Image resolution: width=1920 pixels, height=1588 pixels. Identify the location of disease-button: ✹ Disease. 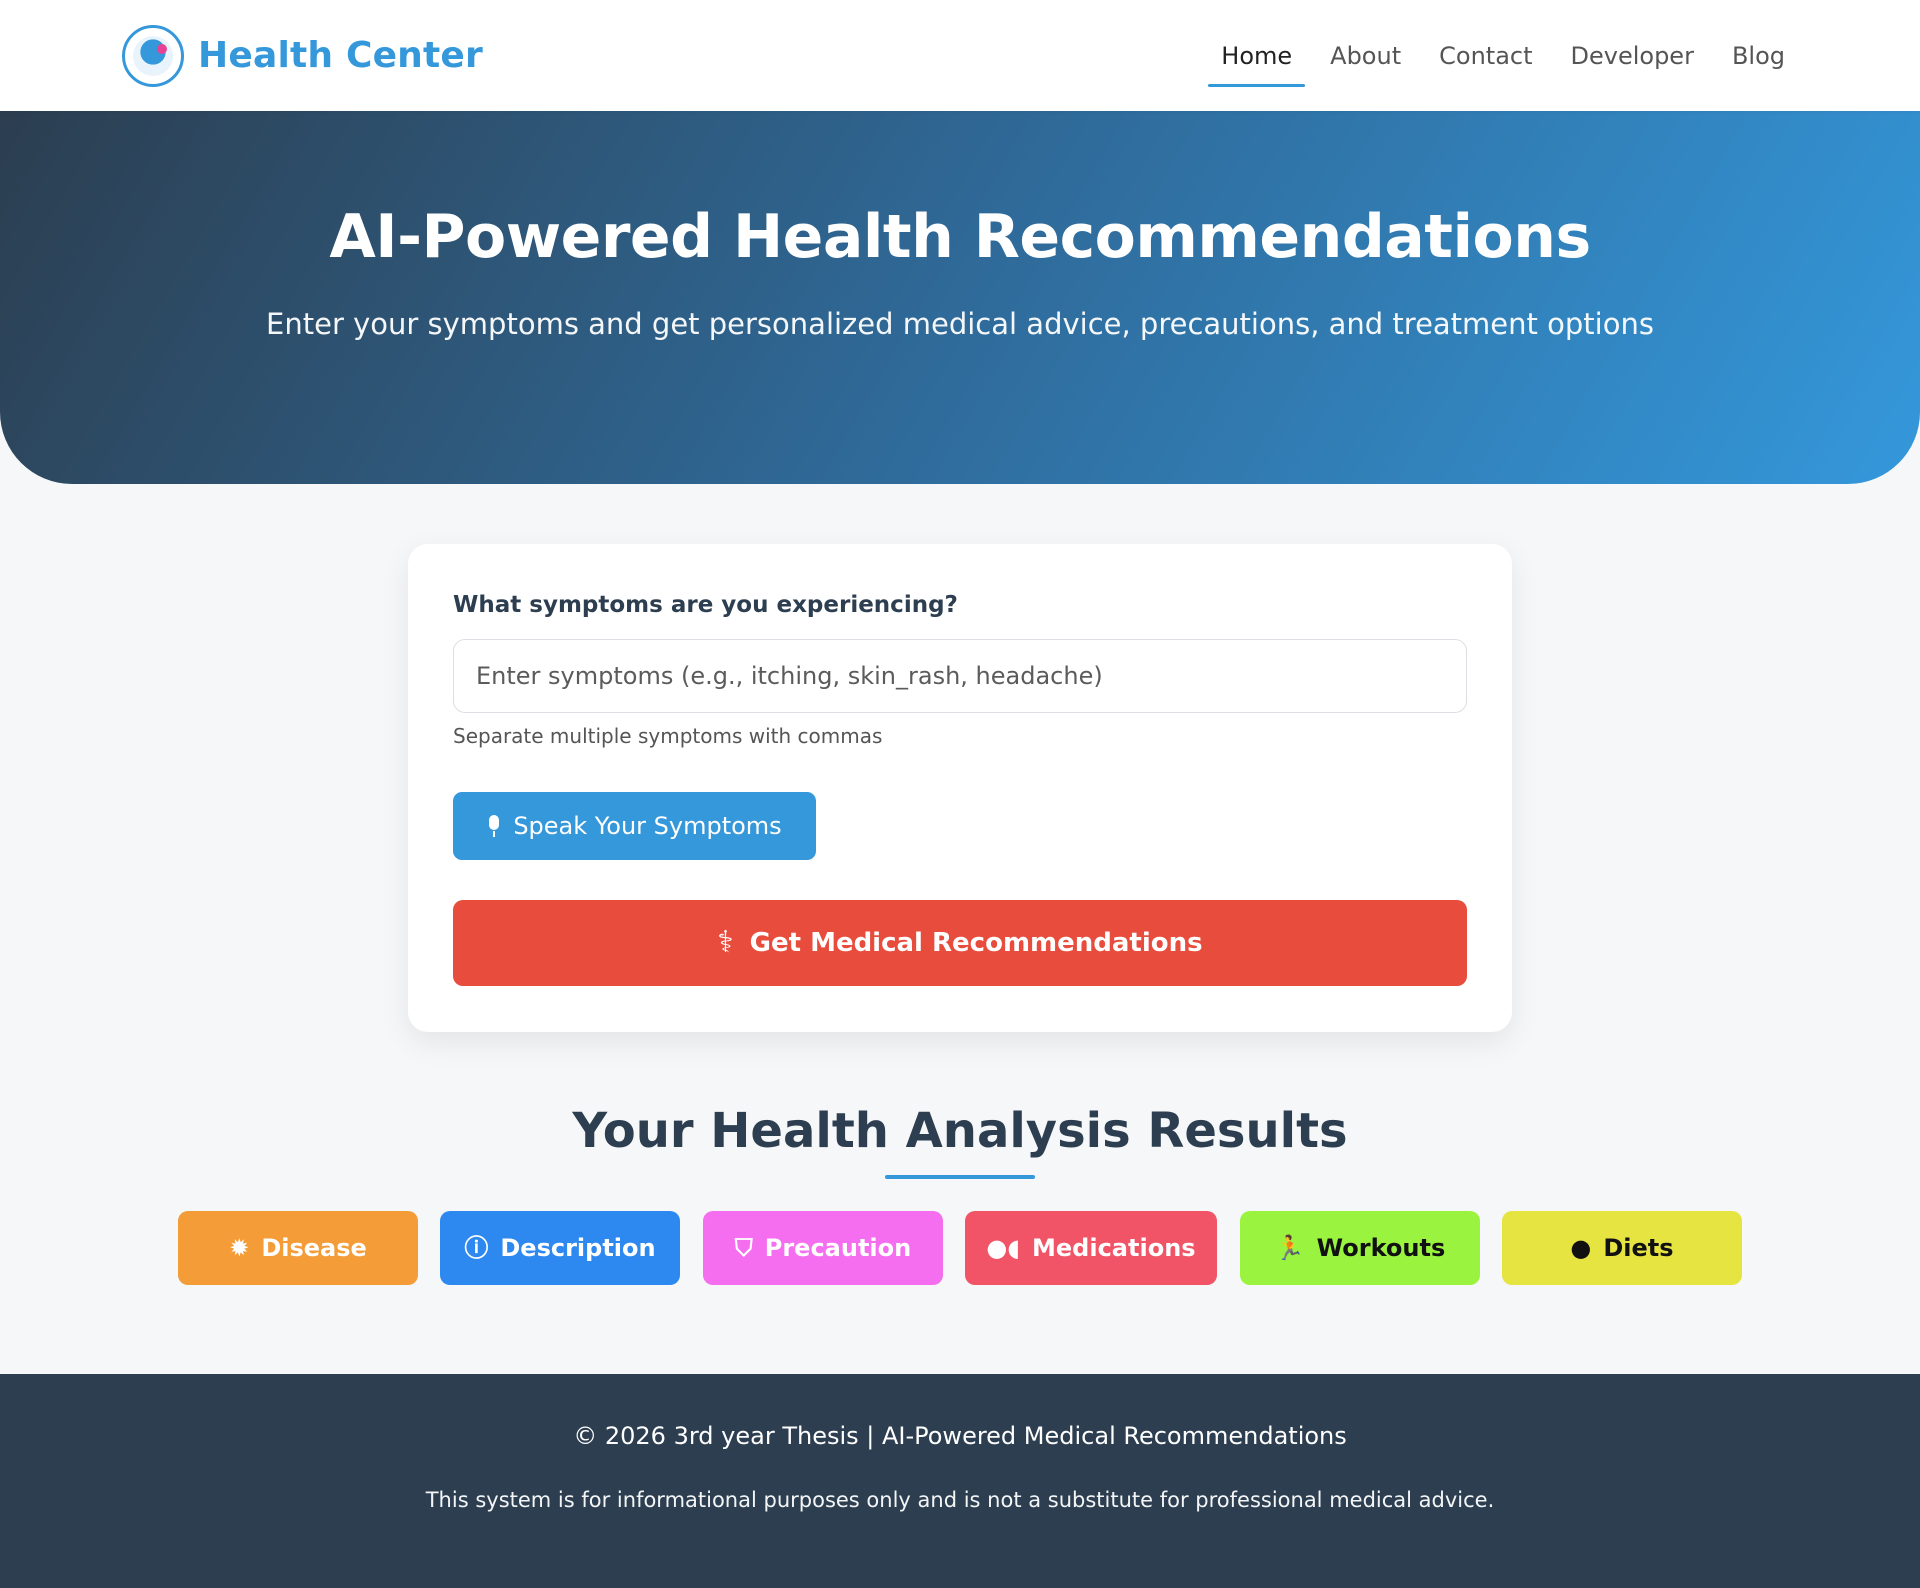
(298, 1248).